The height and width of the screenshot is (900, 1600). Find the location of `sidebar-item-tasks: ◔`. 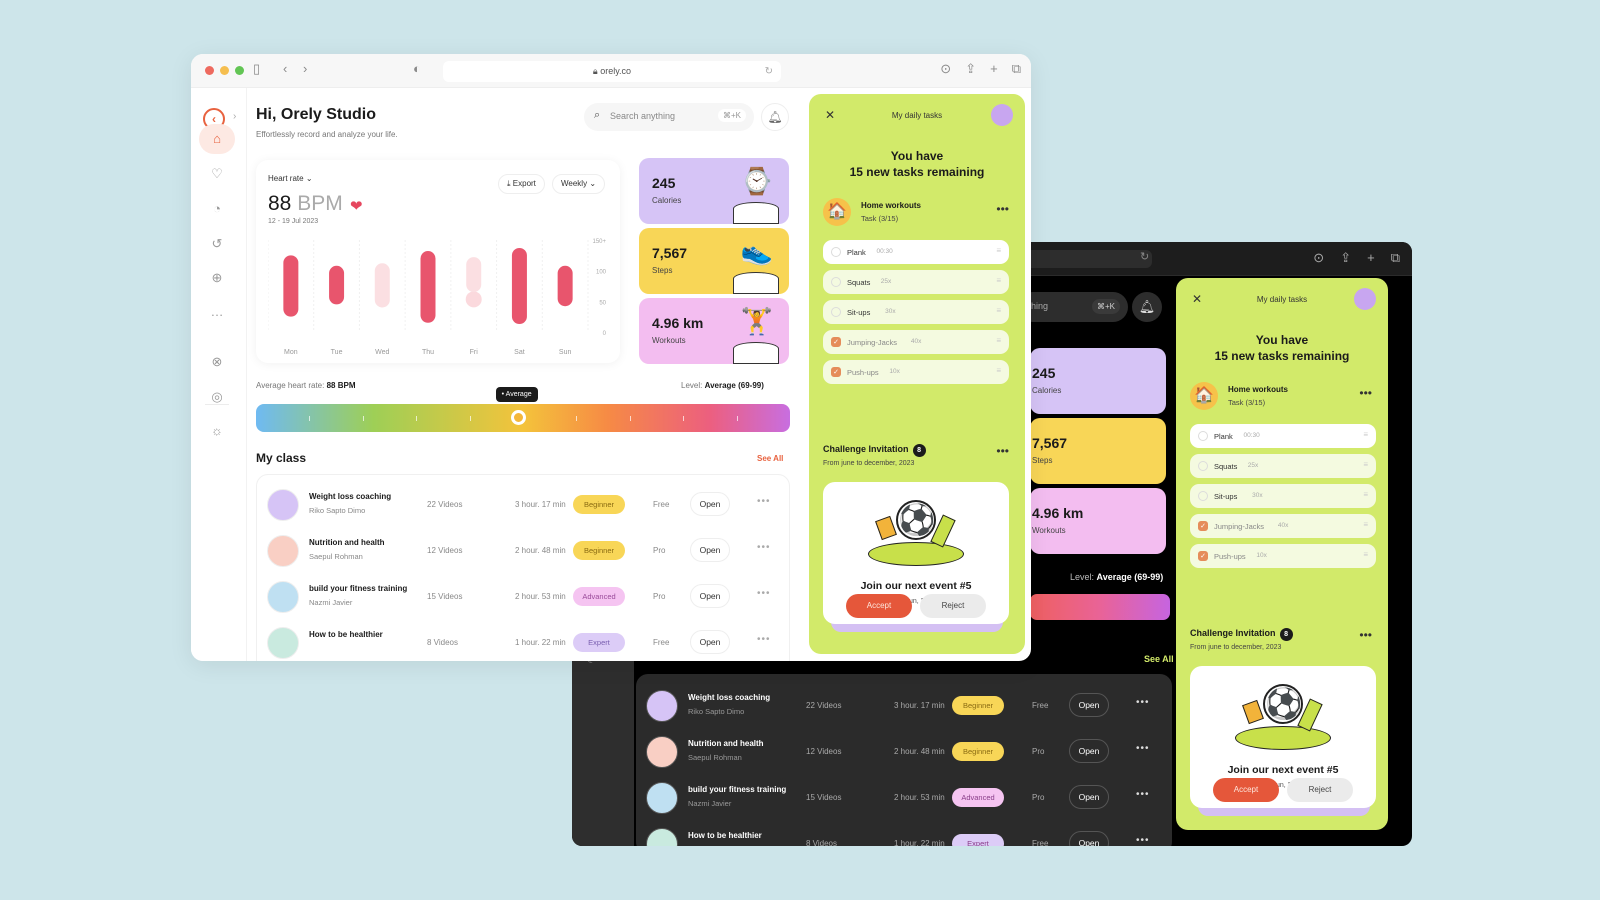

sidebar-item-tasks: ◔ is located at coordinates (217, 209).